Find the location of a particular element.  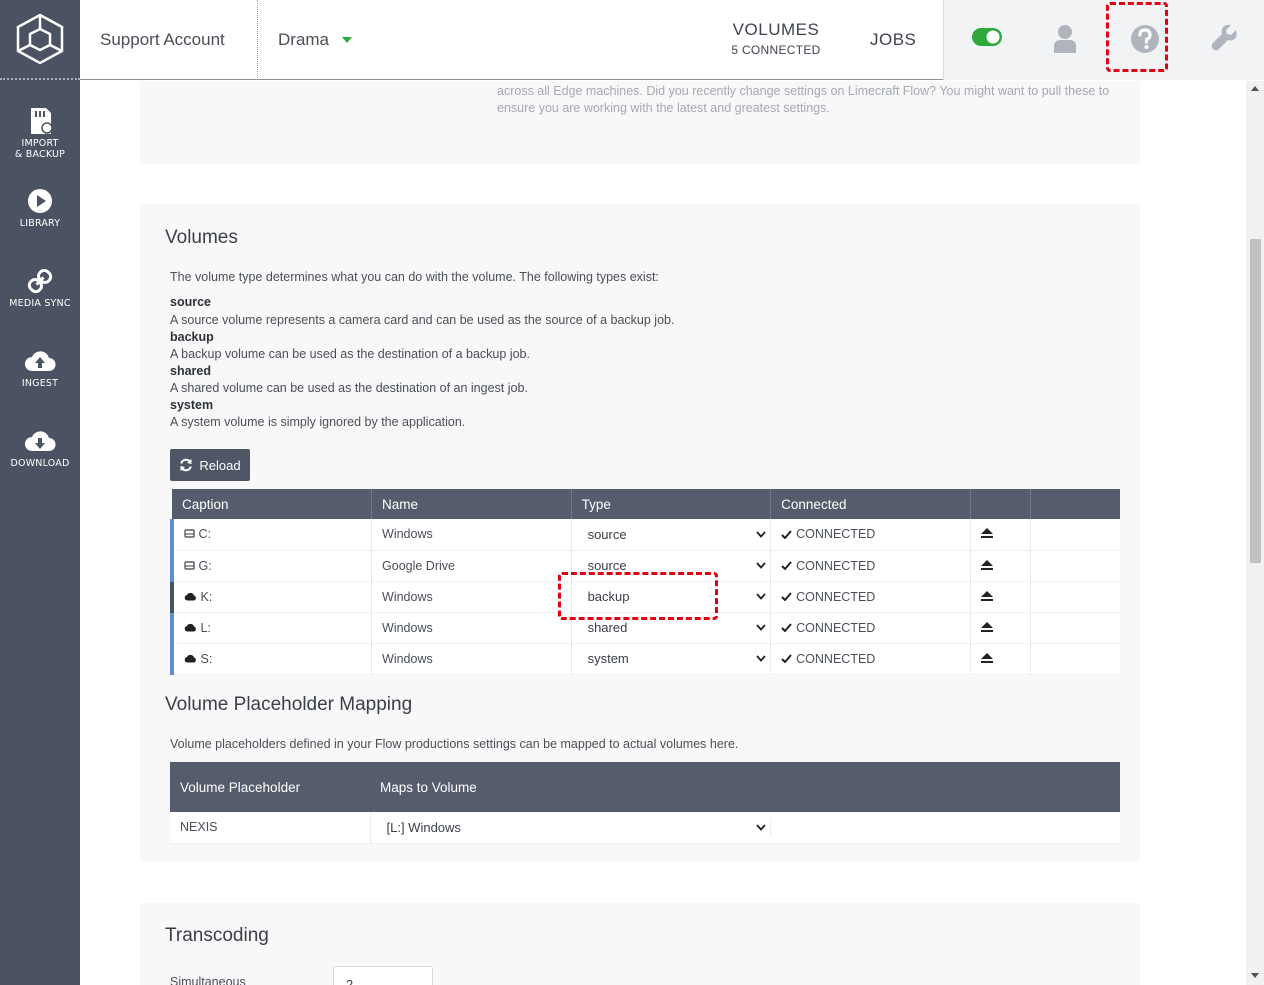

table-row: NEXIS [L:] Windows is located at coordinates (645, 828).